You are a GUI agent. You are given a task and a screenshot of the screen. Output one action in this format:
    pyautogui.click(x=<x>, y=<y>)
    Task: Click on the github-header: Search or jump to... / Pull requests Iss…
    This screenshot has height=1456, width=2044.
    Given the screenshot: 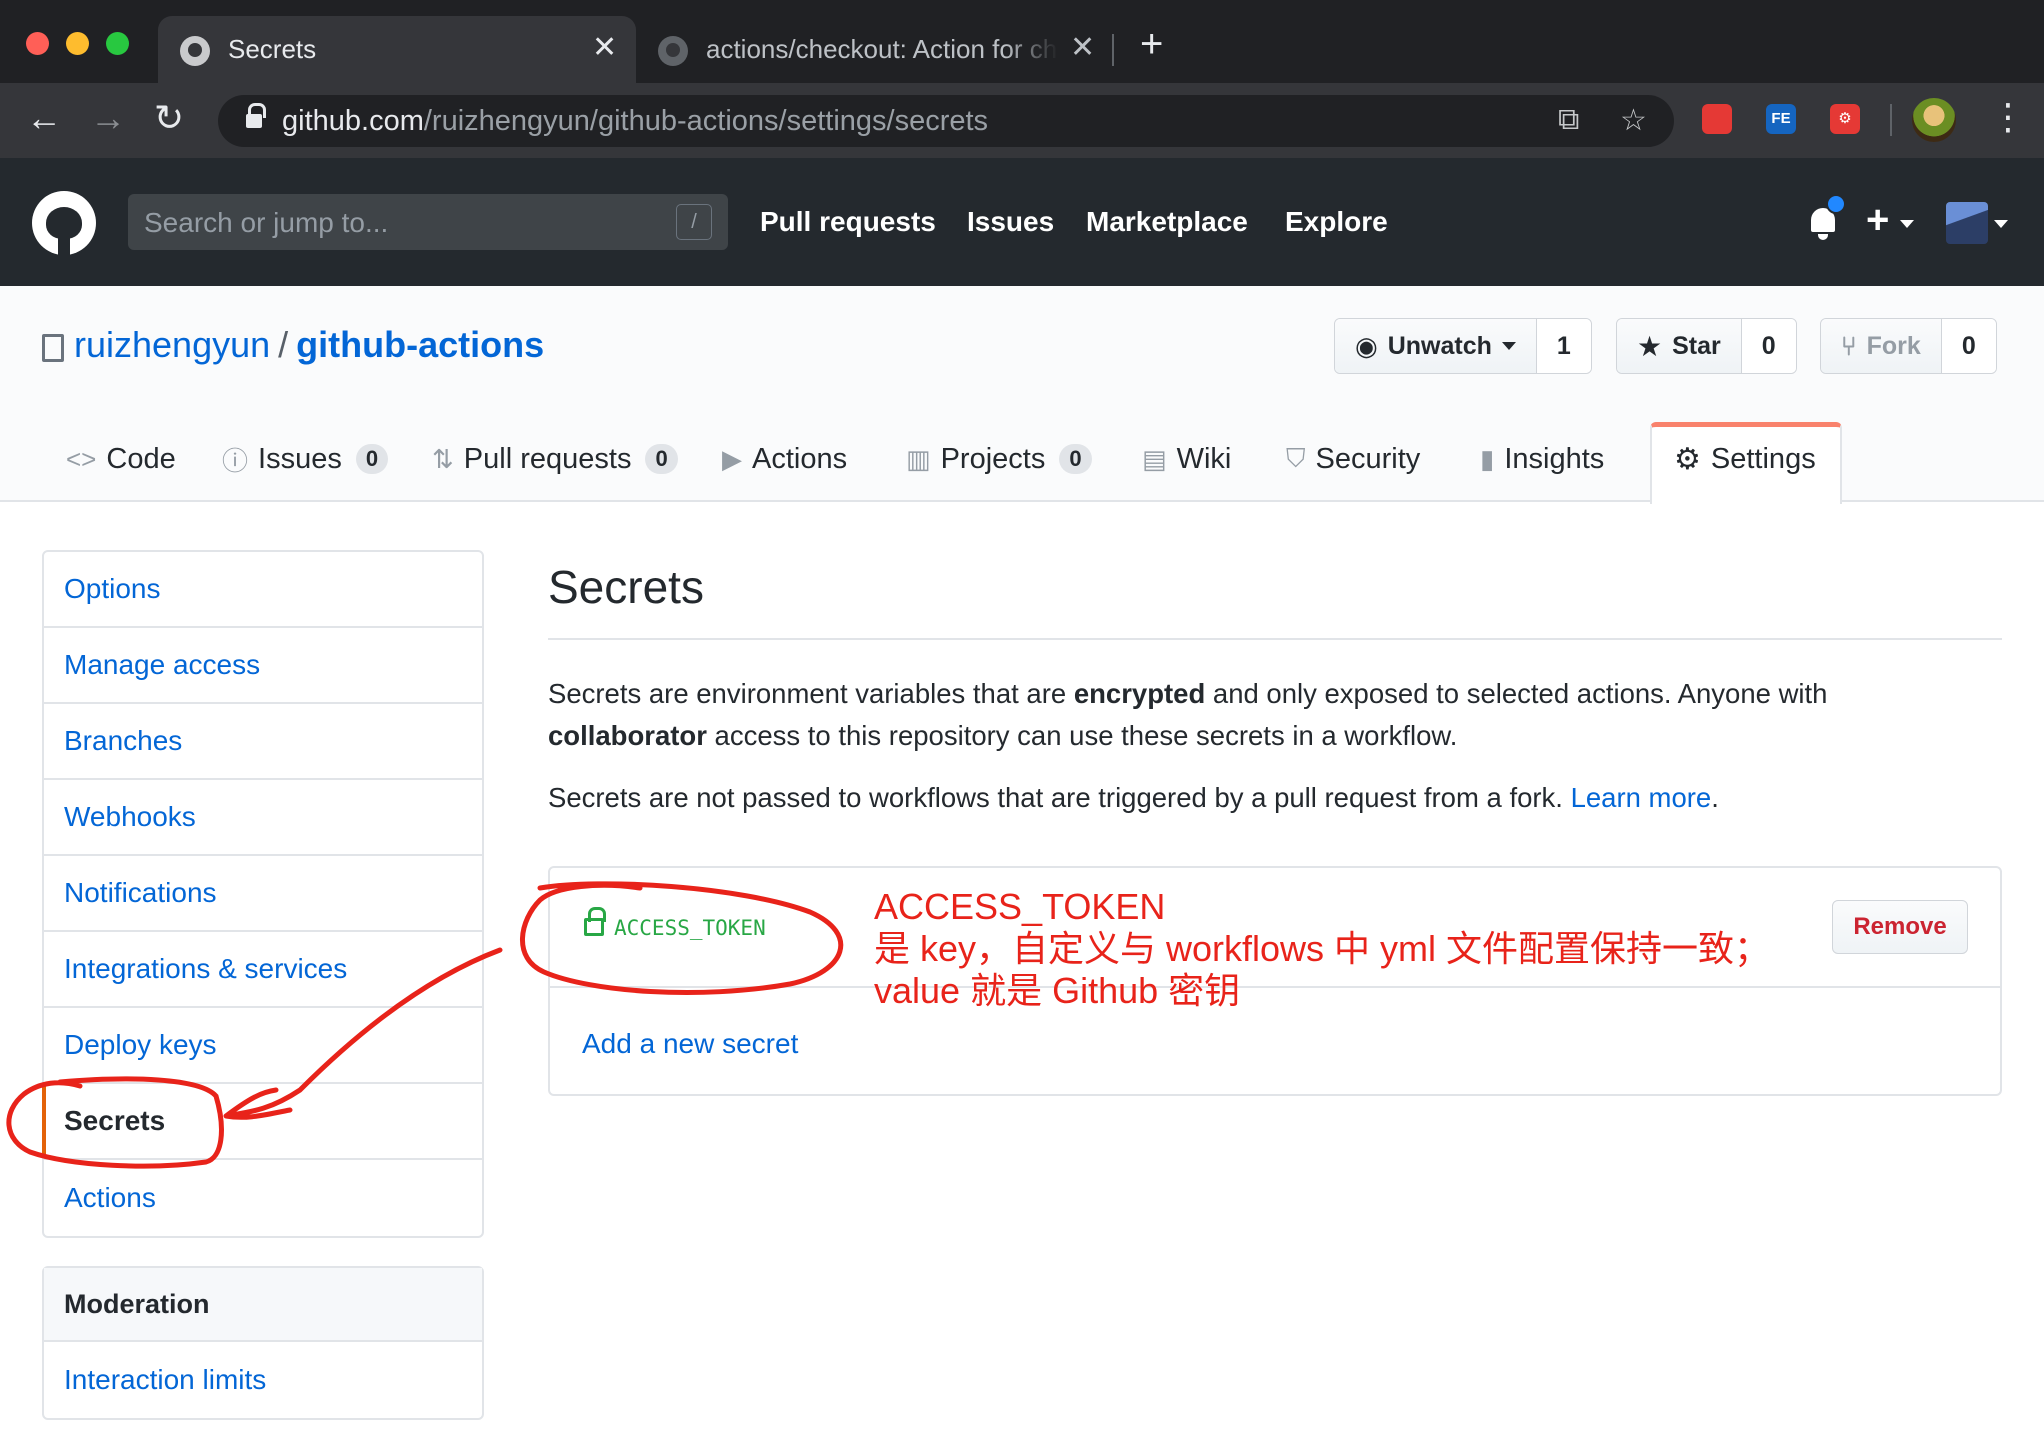 What is the action you would take?
    pyautogui.click(x=1022, y=222)
    